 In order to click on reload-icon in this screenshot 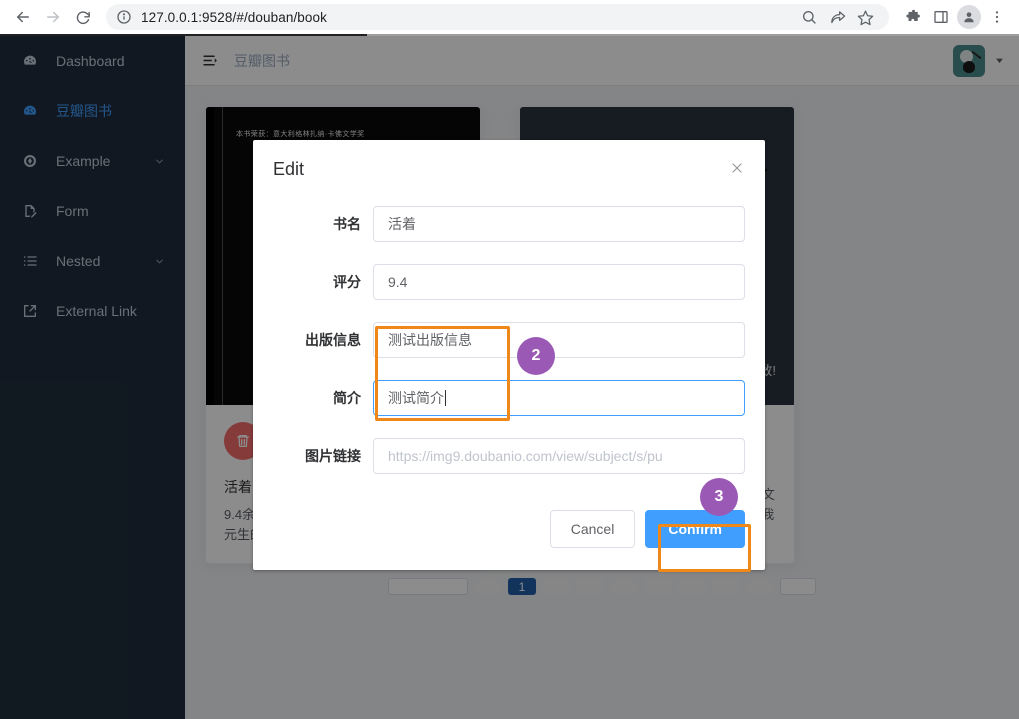, I will do `click(83, 17)`.